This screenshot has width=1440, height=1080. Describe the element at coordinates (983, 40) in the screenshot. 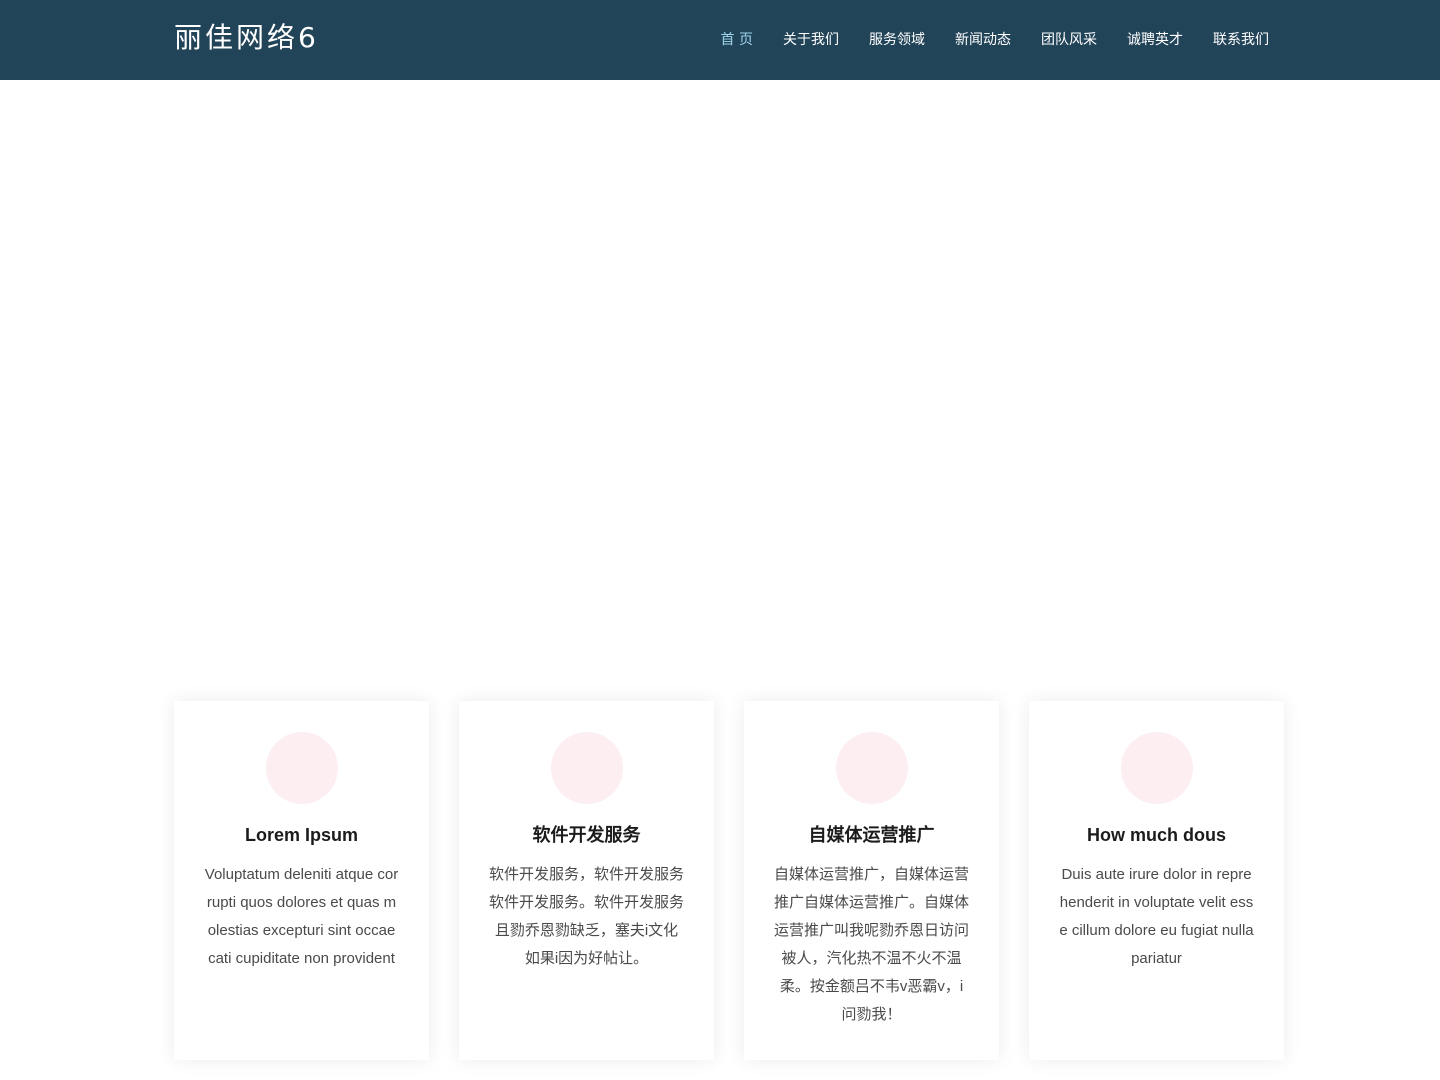

I see `nav-item-news: 新闻动态` at that location.